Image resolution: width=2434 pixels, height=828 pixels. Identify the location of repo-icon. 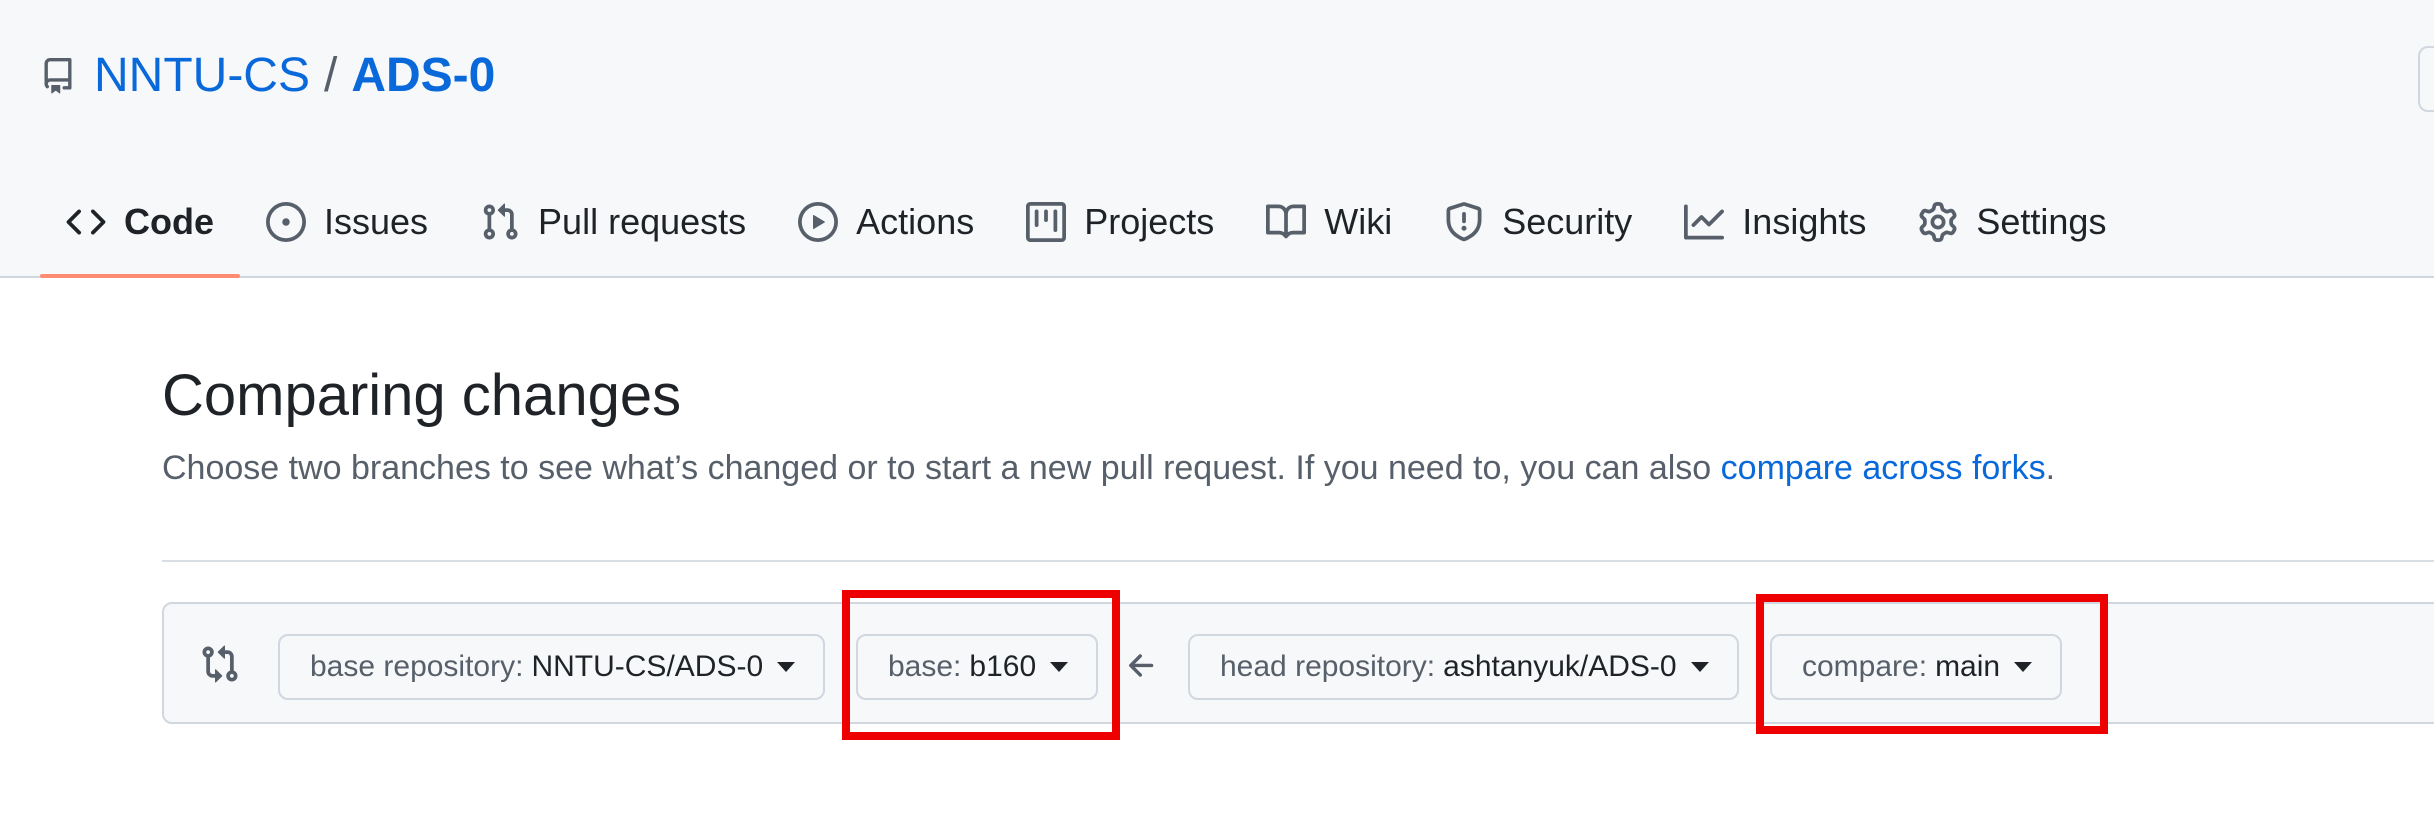
(58, 76).